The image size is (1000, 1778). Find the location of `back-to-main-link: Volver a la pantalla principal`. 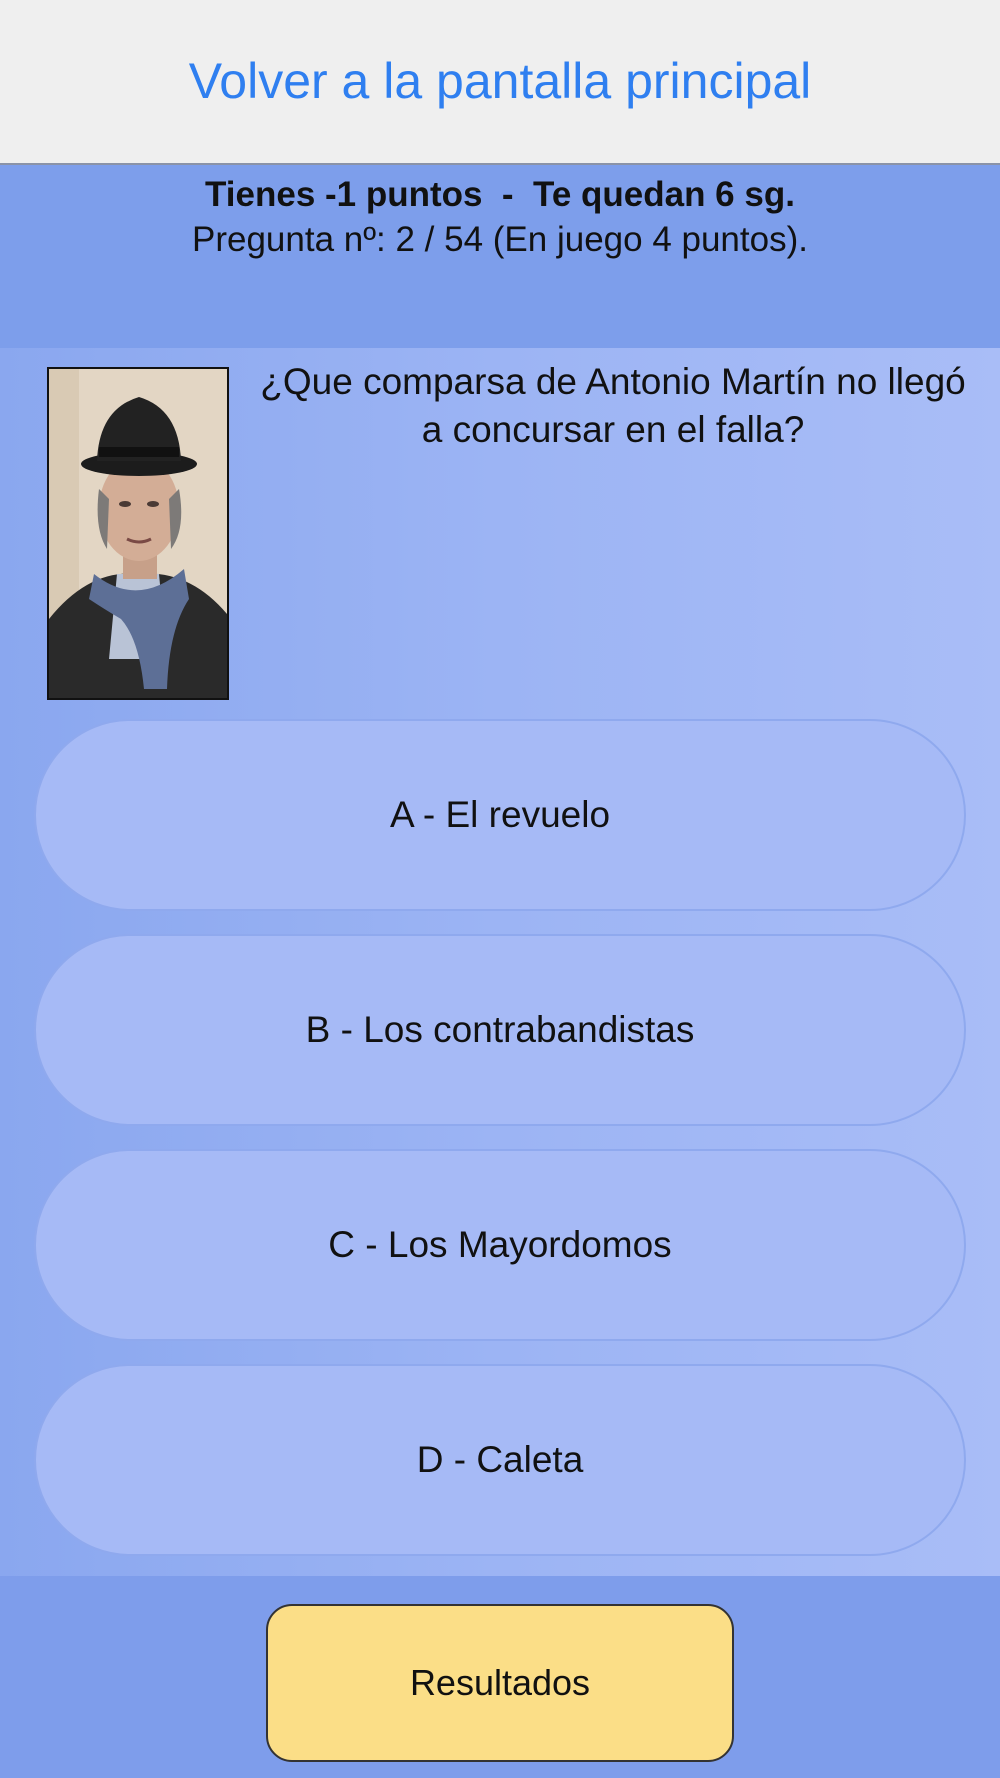

back-to-main-link: Volver a la pantalla principal is located at coordinates (500, 81).